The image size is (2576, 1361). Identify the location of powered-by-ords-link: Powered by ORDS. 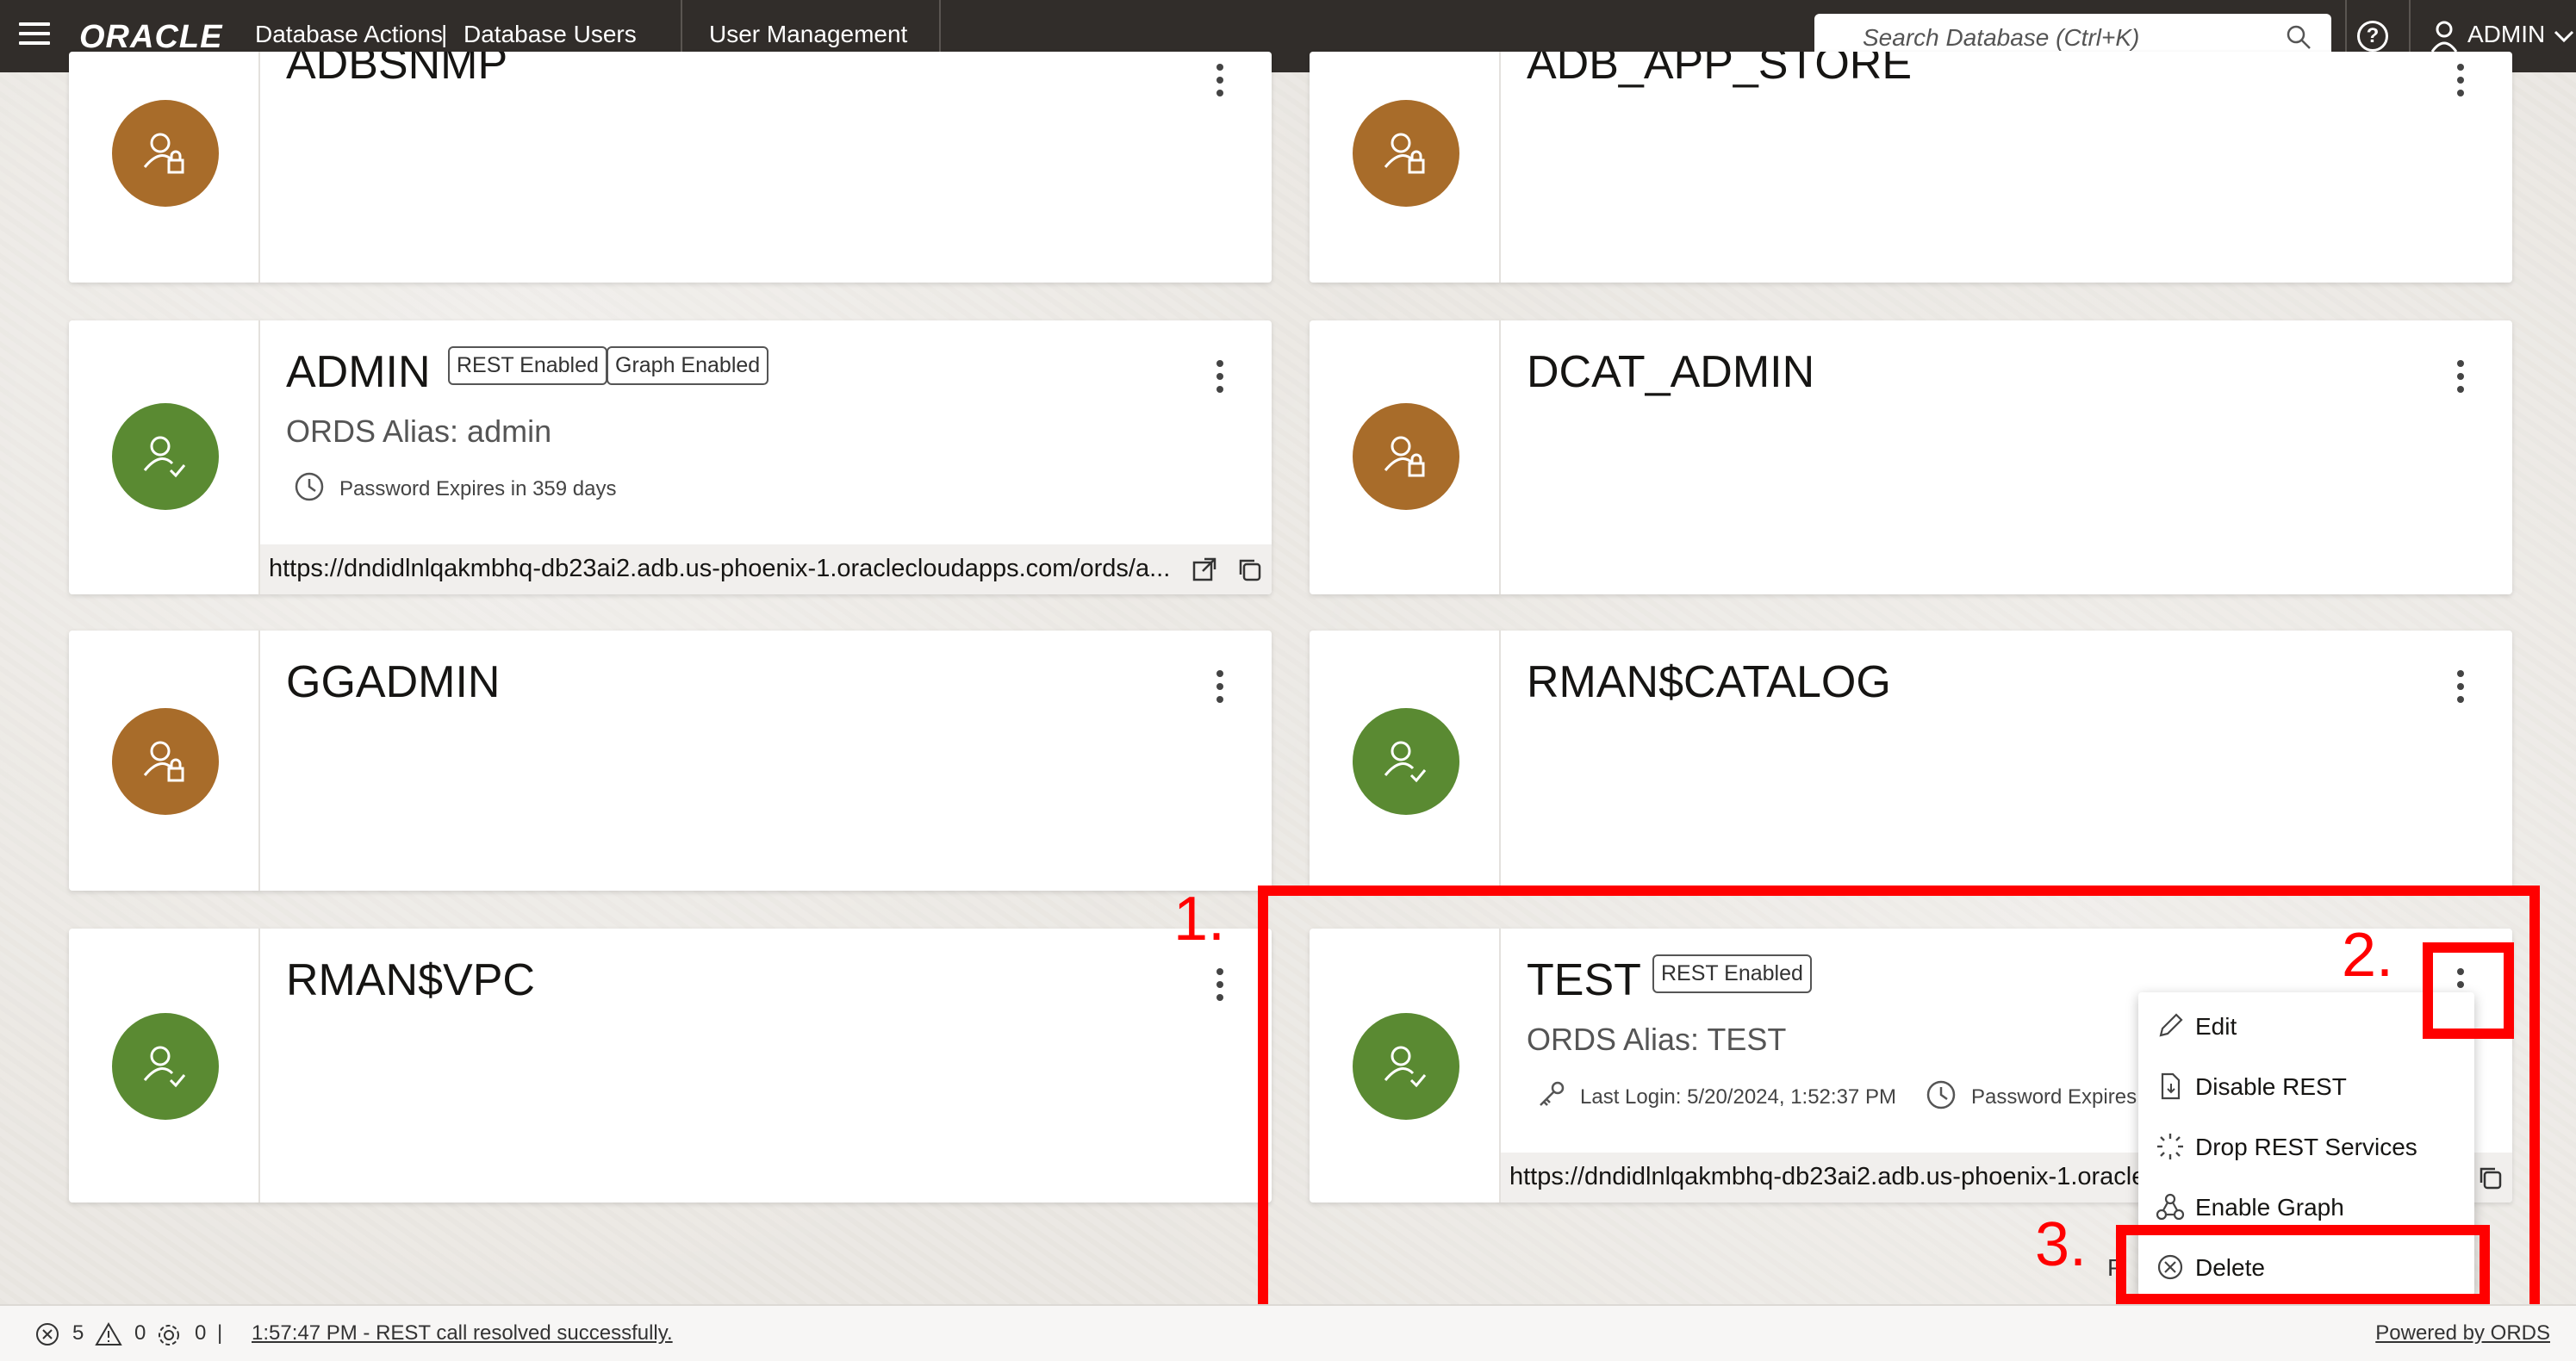
(2463, 1333).